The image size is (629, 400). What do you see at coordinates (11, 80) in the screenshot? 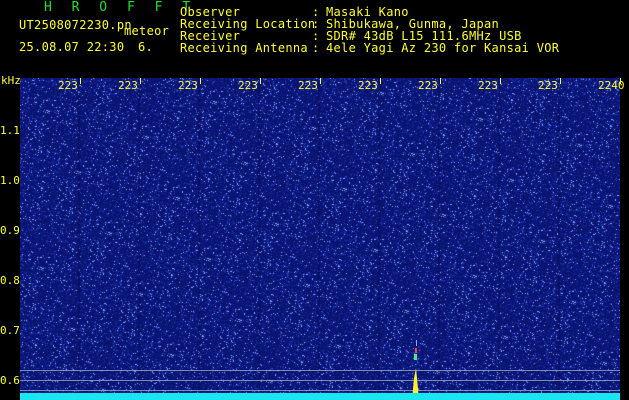
I see `y-axis-unit: kHz` at bounding box center [11, 80].